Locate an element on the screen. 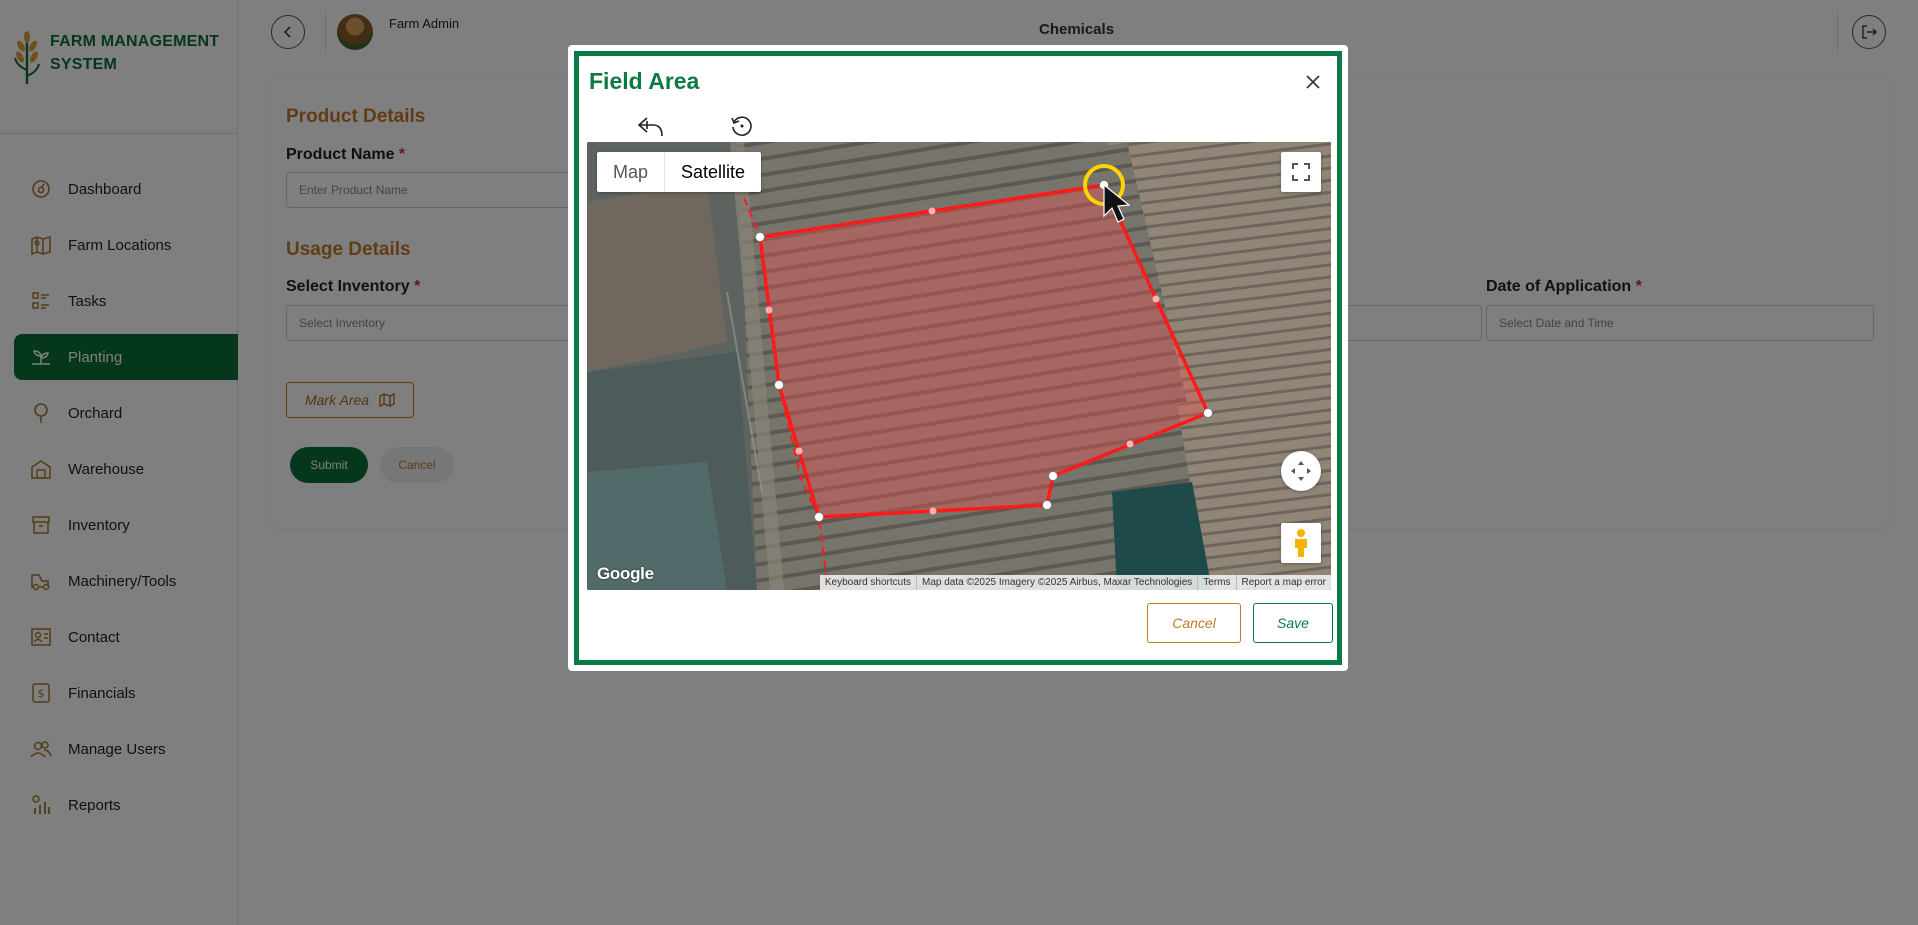  field-polygon is located at coordinates (978, 373).